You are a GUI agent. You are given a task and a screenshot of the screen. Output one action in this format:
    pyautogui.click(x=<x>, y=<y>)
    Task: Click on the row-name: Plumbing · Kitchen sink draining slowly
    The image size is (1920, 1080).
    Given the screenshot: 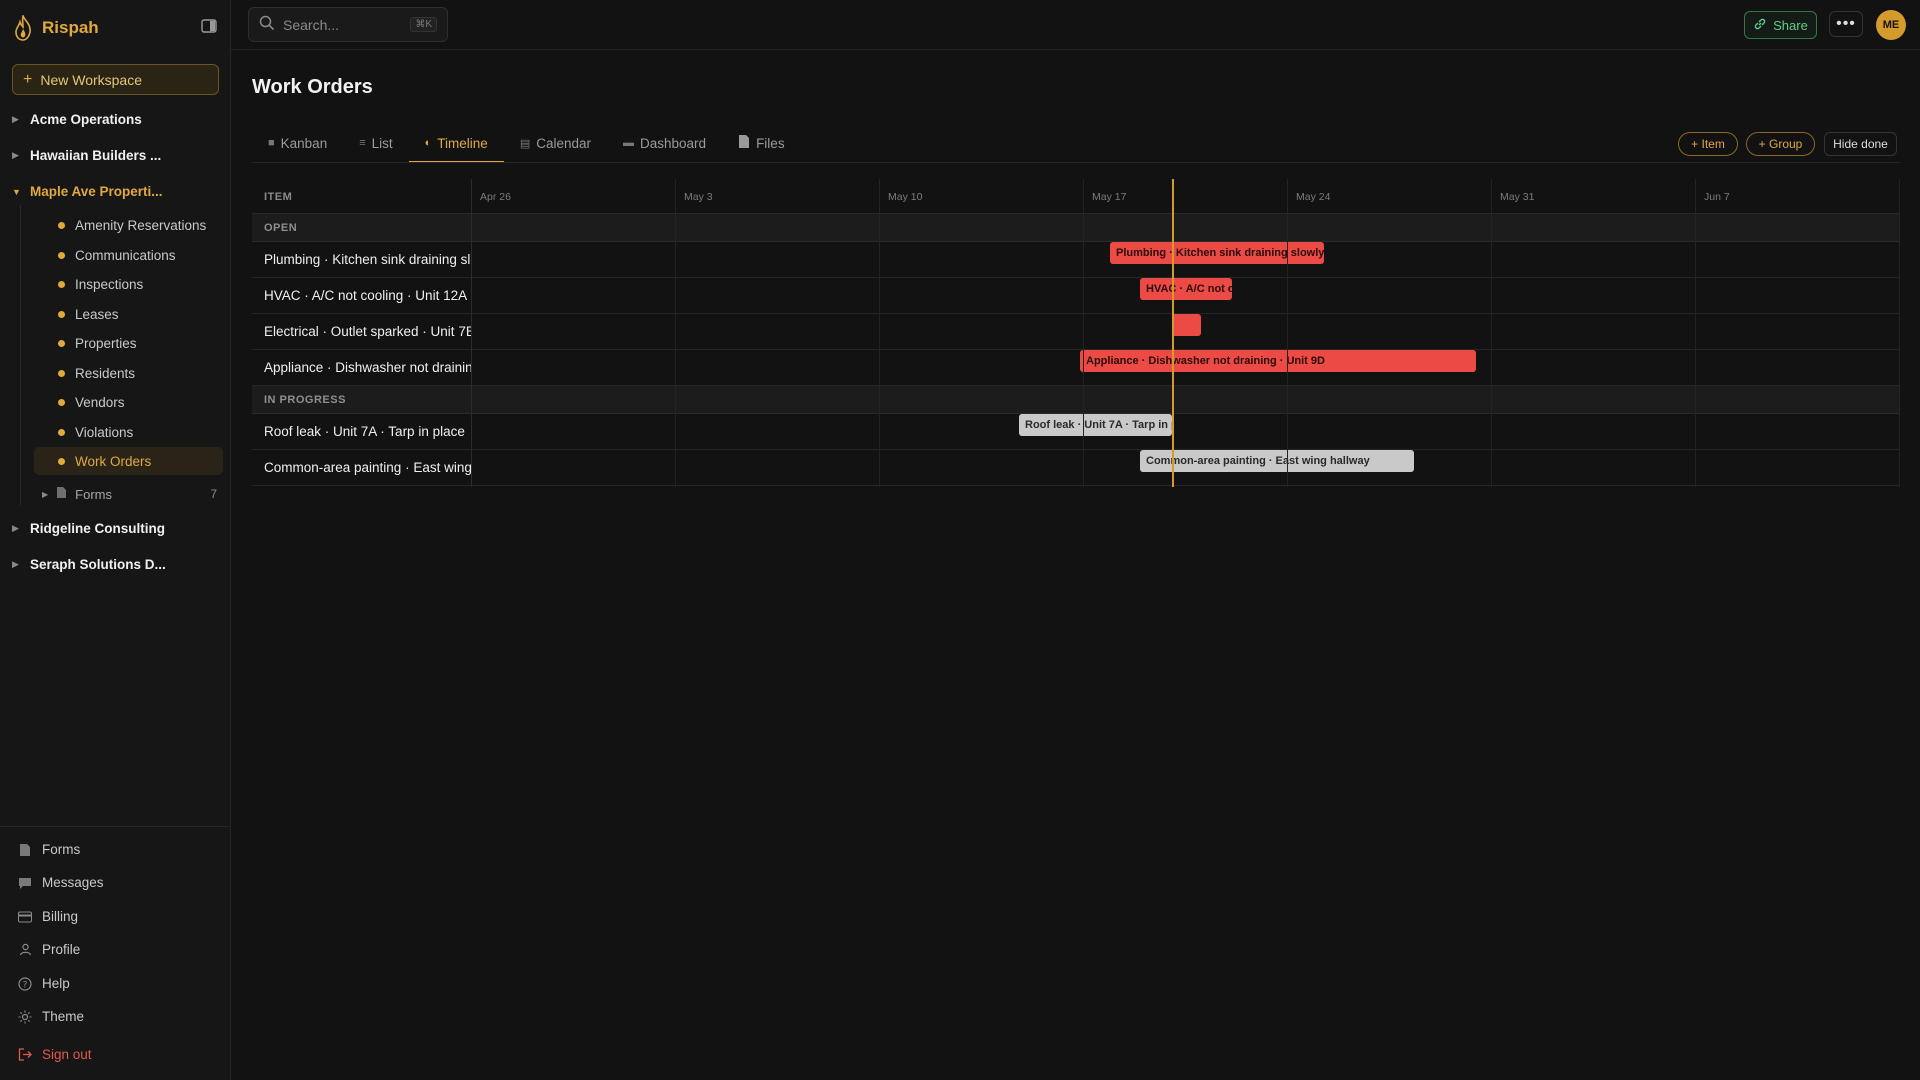 What is the action you would take?
    pyautogui.click(x=367, y=259)
    